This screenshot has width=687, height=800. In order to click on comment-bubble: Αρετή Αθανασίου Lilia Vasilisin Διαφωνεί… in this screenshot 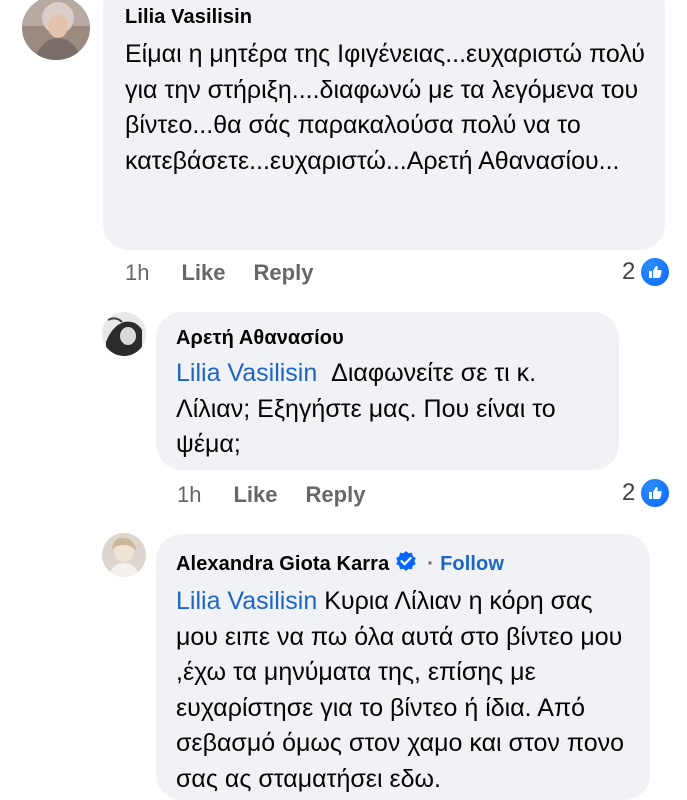, I will do `click(387, 391)`.